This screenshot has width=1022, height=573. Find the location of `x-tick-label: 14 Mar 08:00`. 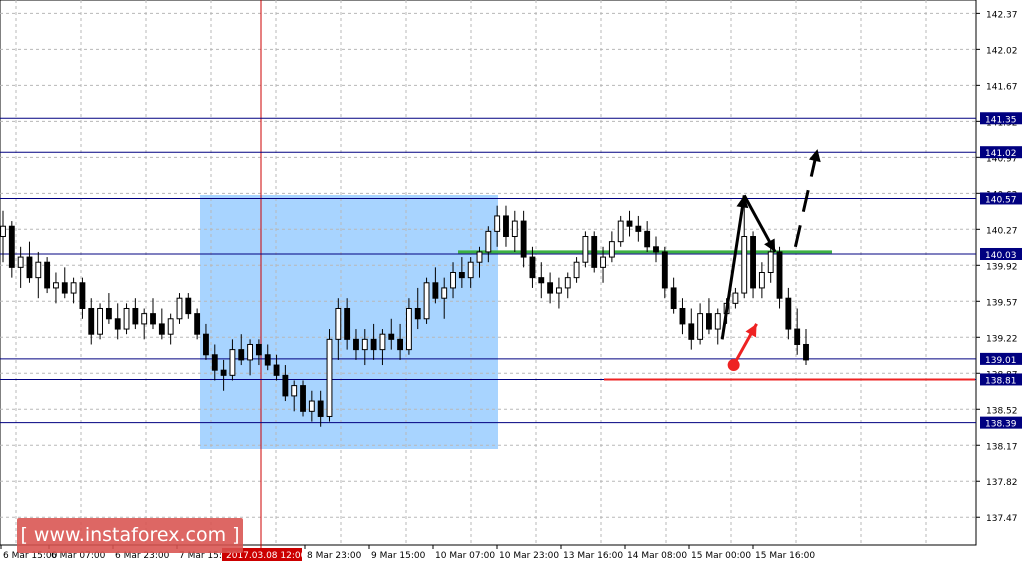

x-tick-label: 14 Mar 08:00 is located at coordinates (657, 556).